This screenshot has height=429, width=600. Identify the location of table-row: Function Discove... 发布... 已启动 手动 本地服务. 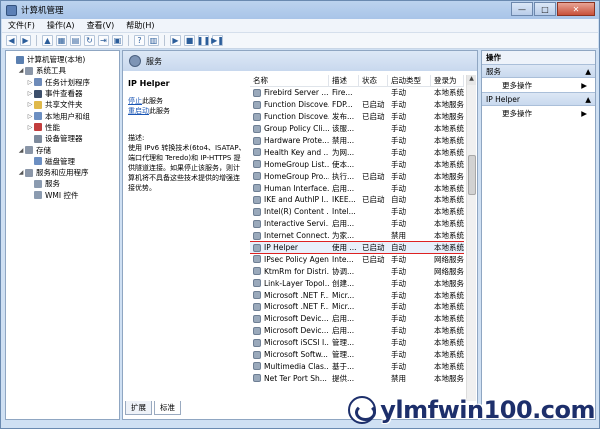
(357, 117).